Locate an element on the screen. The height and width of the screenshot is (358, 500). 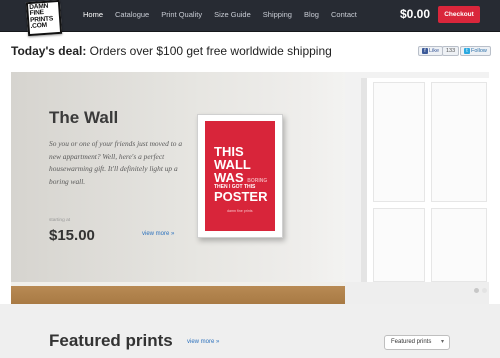
featured-filter-select: Featured prints ▾ is located at coordinates (417, 342).